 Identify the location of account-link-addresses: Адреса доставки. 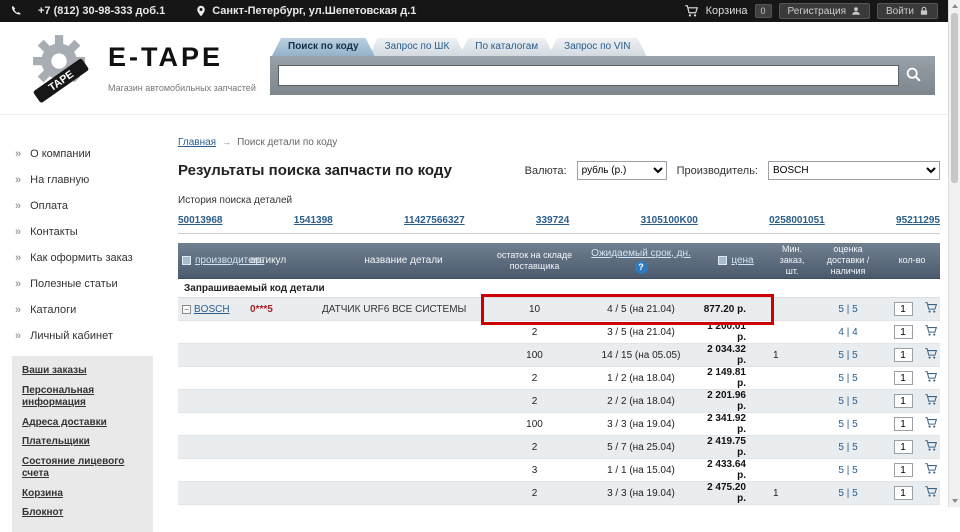
(83, 423).